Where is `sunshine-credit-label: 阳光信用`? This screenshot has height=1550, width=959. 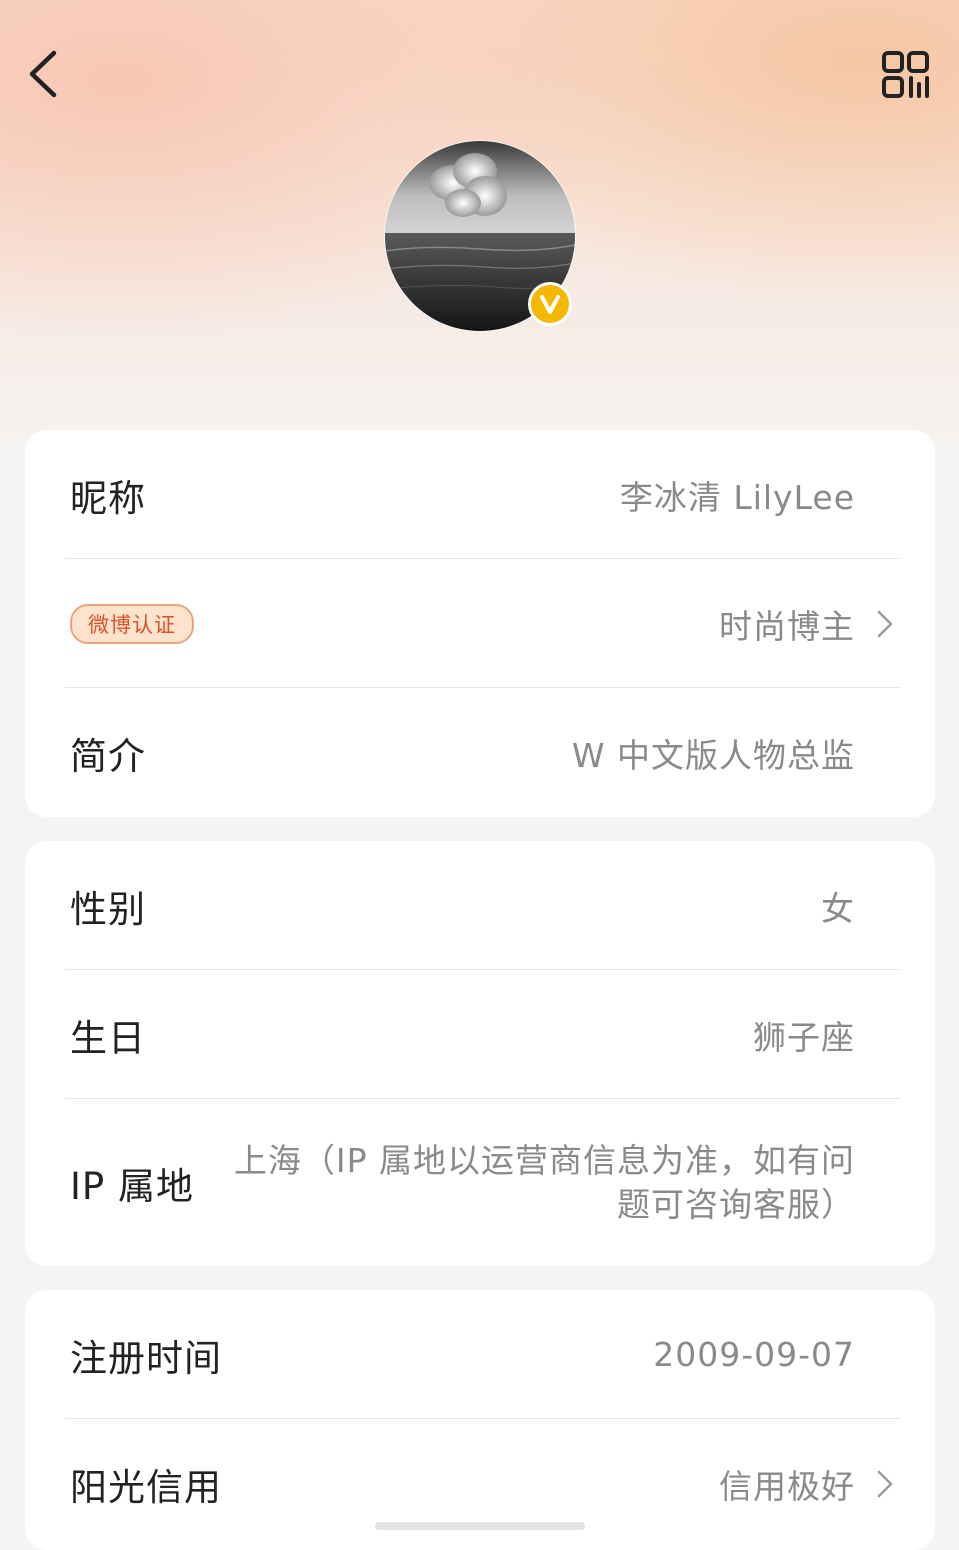 sunshine-credit-label: 阳光信用 is located at coordinates (146, 1487).